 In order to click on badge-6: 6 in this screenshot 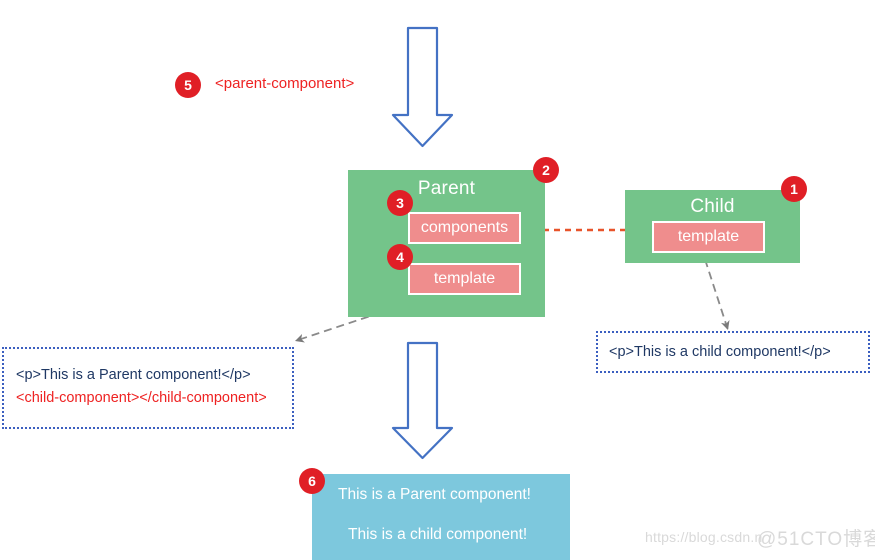, I will do `click(312, 481)`.